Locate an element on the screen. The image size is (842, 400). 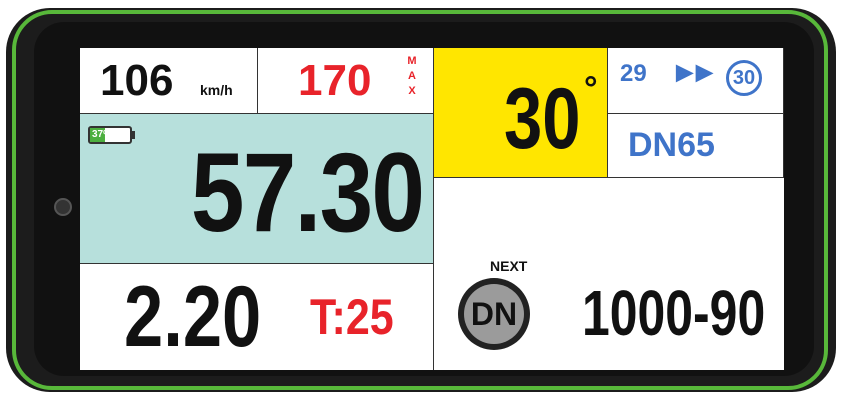
speed-unit: km/h is located at coordinates (216, 90).